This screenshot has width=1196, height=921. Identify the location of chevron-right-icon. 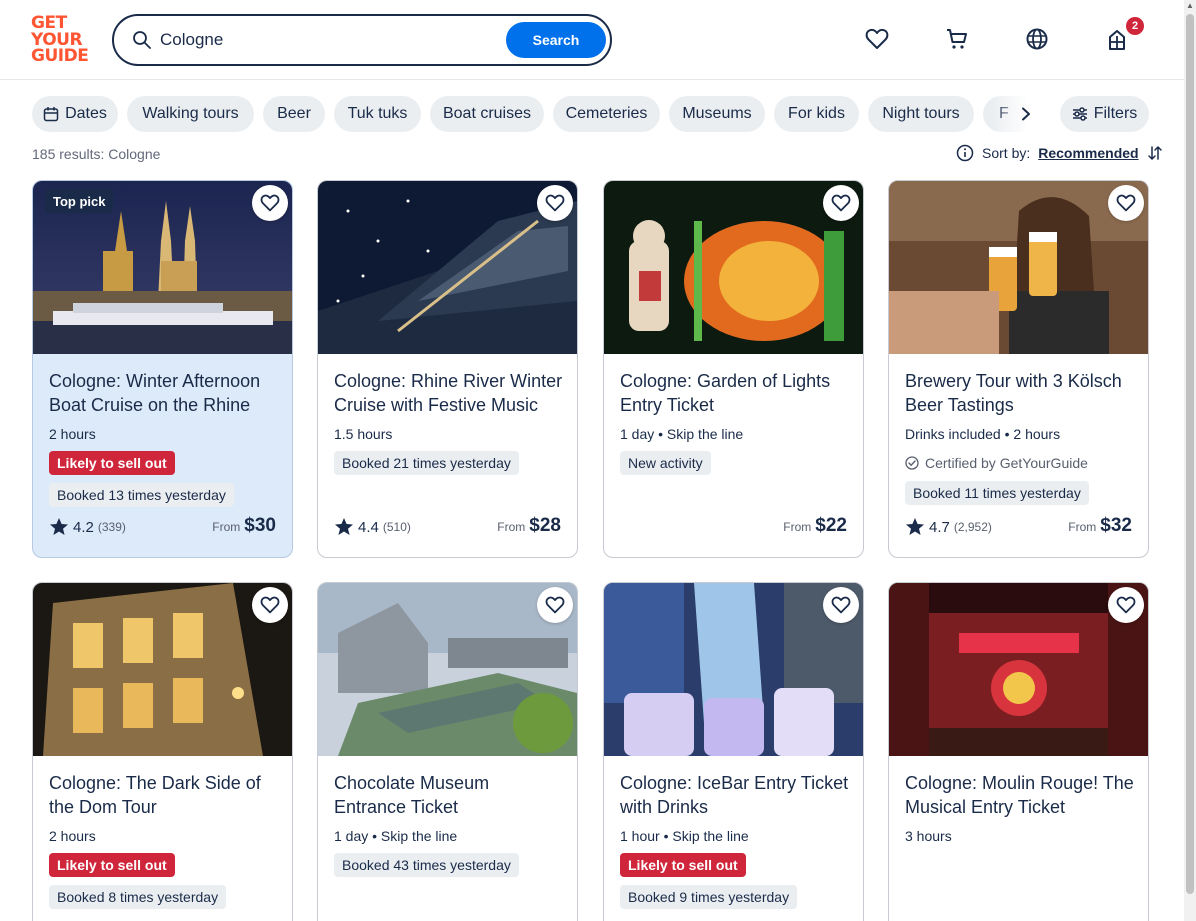
(1026, 114).